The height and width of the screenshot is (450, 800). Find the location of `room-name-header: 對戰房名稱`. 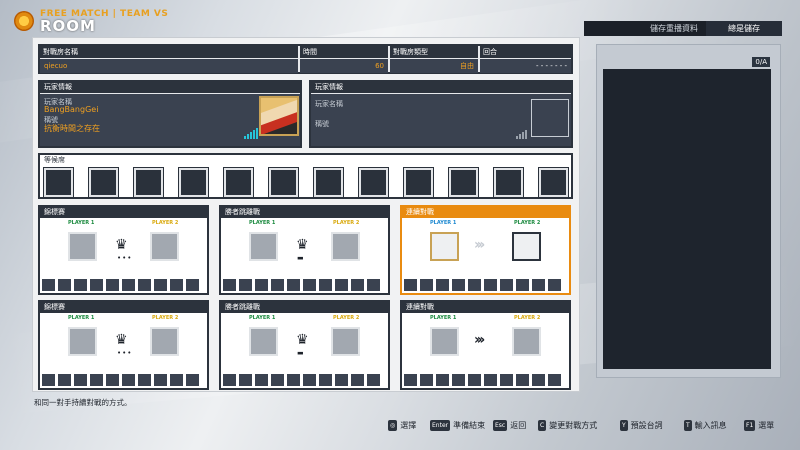

room-name-header: 對戰房名稱 is located at coordinates (169, 52).